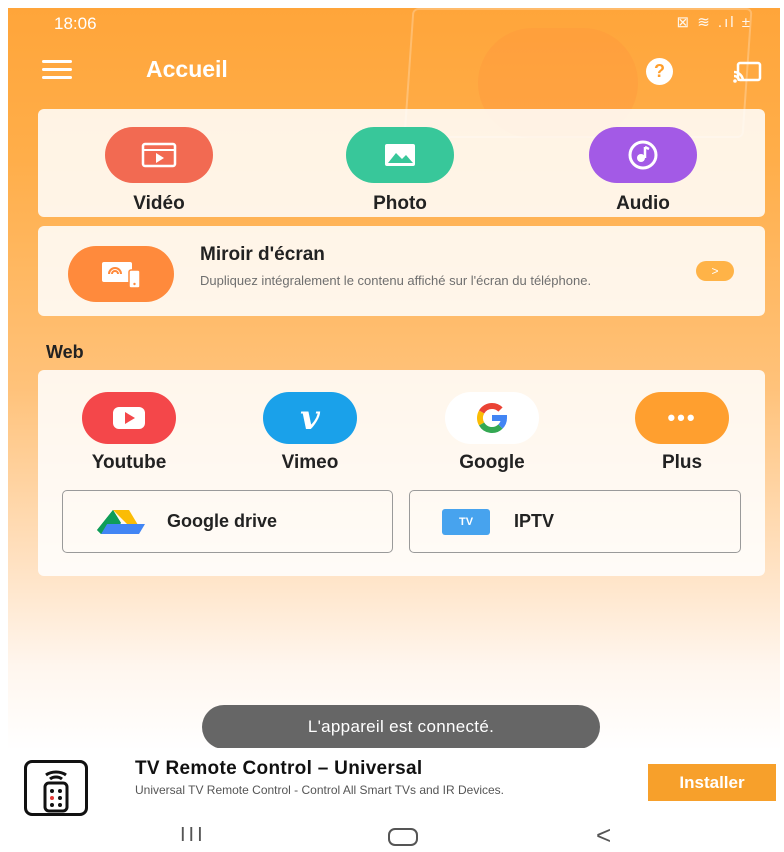  Describe the element at coordinates (279, 768) in the screenshot. I see `ad-title: TV Remote Control – Universal` at that location.